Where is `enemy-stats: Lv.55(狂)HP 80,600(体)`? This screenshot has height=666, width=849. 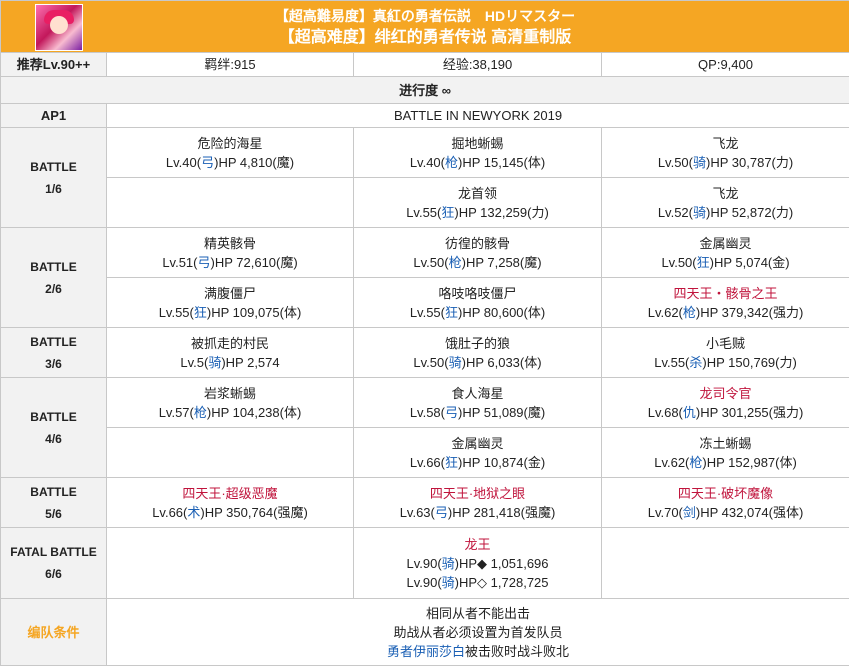
enemy-stats: Lv.55(狂)HP 80,600(体) is located at coordinates (477, 312).